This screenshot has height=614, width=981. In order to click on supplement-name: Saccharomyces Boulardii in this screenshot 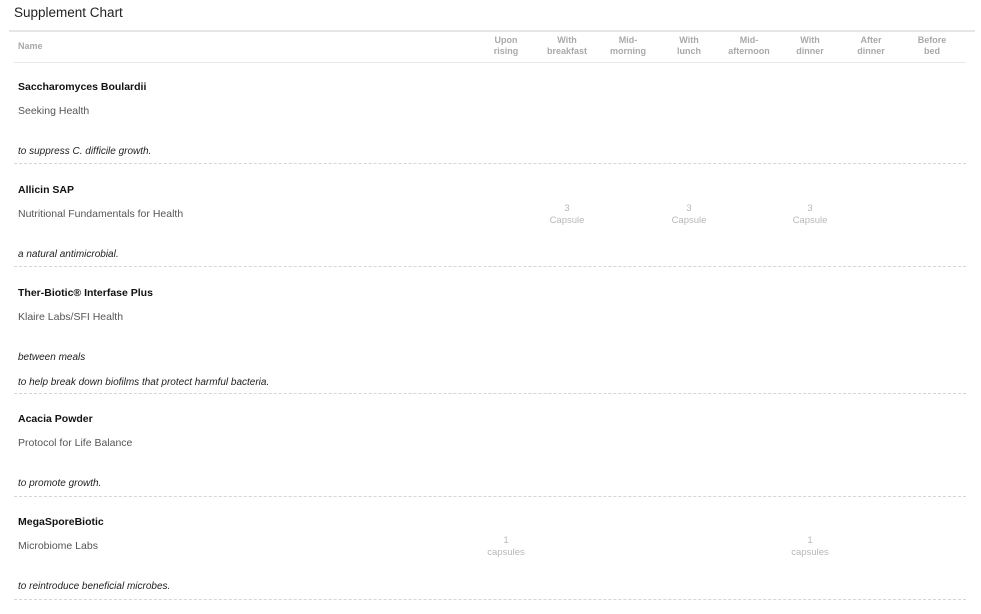, I will do `click(82, 87)`.